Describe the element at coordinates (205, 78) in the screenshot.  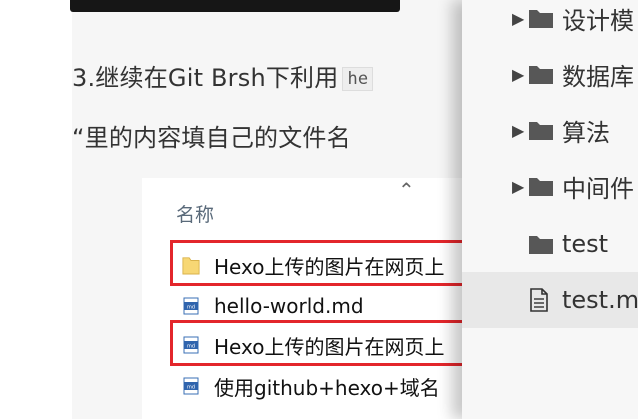
I see `step-text: 3.继续在Git Brsh下利用` at that location.